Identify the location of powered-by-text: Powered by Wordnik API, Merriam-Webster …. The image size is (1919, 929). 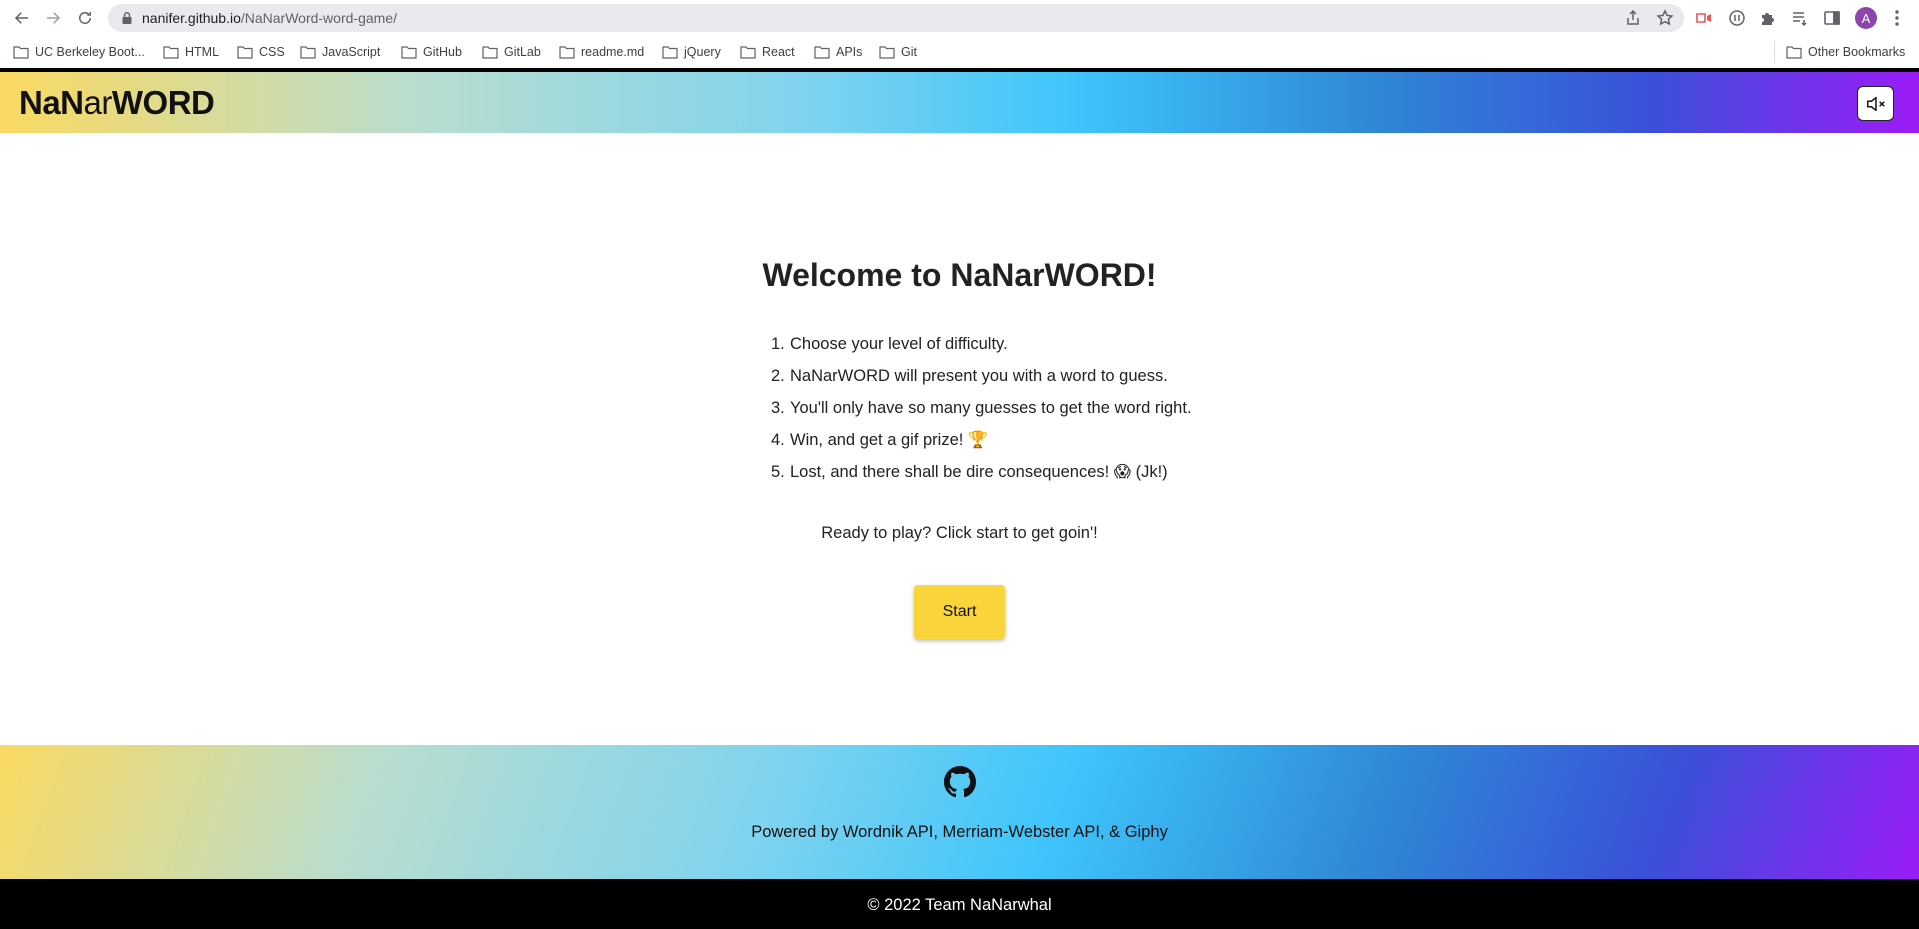
(959, 832).